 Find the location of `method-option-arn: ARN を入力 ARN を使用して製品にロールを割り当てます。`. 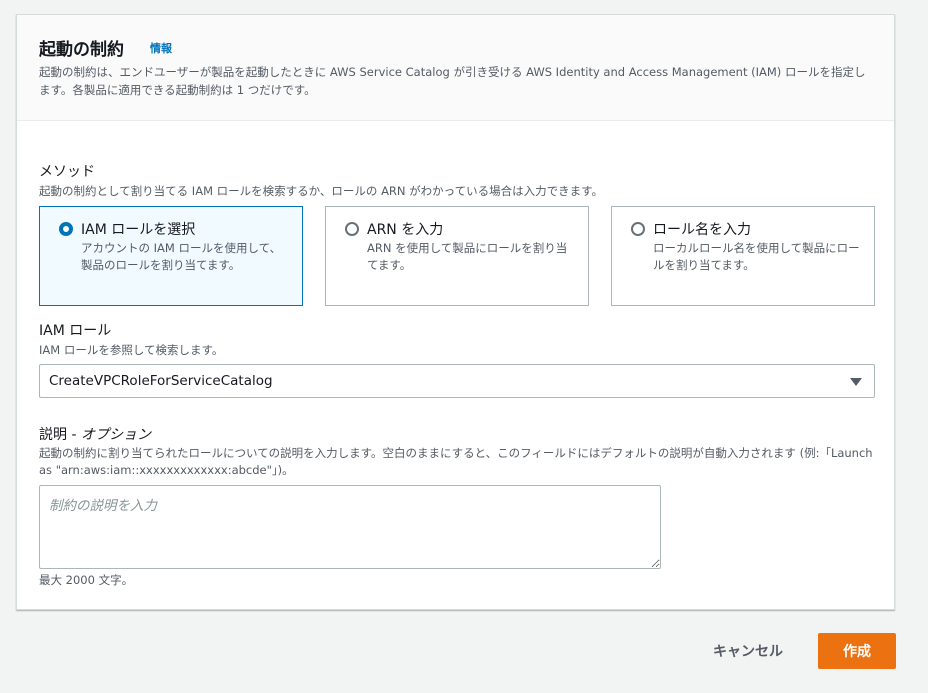

method-option-arn: ARN を入力 ARN を使用して製品にロールを割り当てます。 is located at coordinates (457, 256).